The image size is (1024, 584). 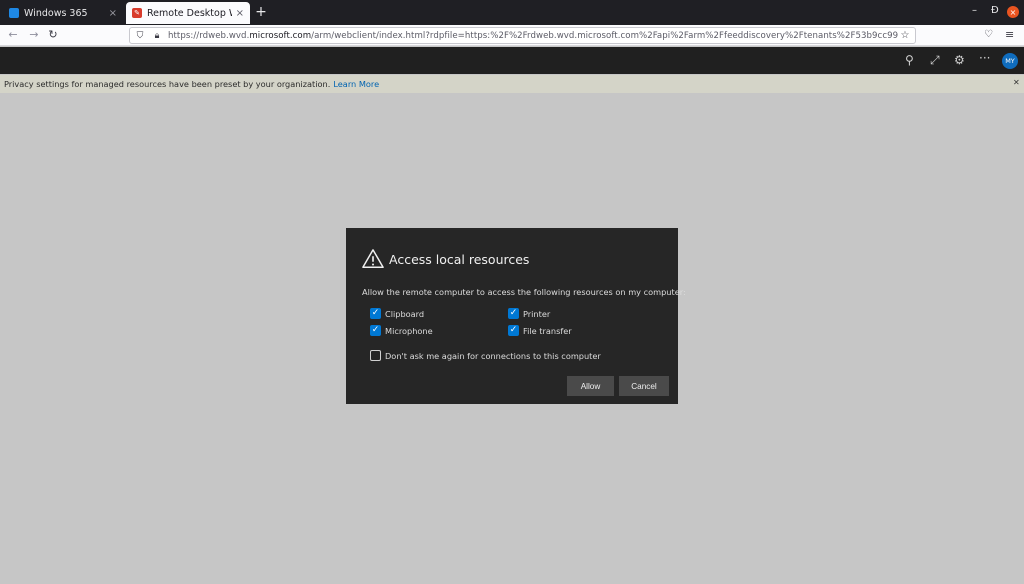 What do you see at coordinates (375, 313) in the screenshot?
I see `clipboard-checkbox` at bounding box center [375, 313].